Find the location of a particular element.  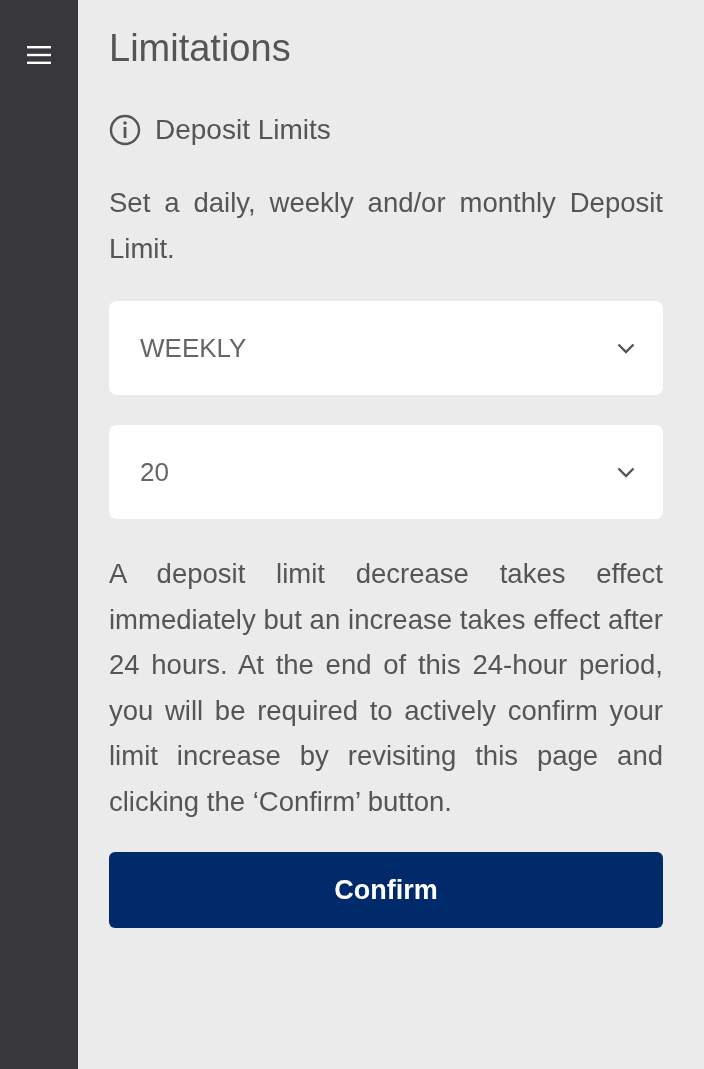

confirm-button: Confirm is located at coordinates (386, 890).